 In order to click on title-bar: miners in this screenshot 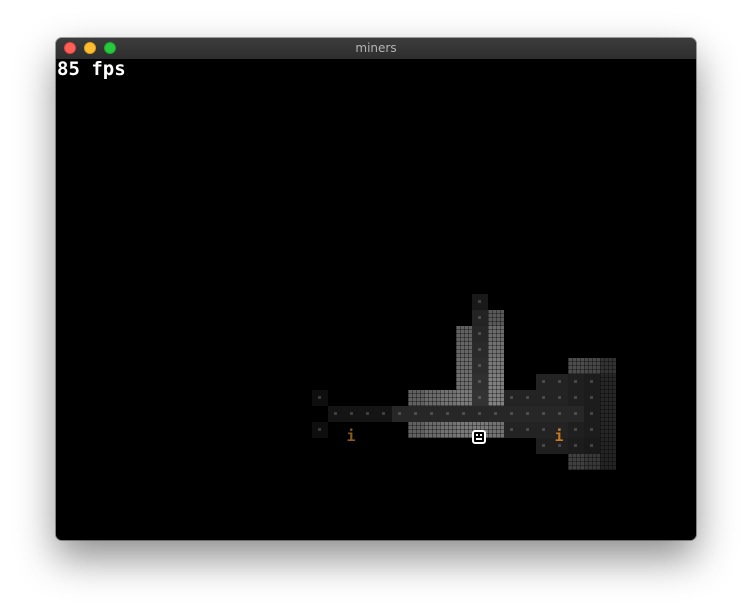, I will do `click(376, 49)`.